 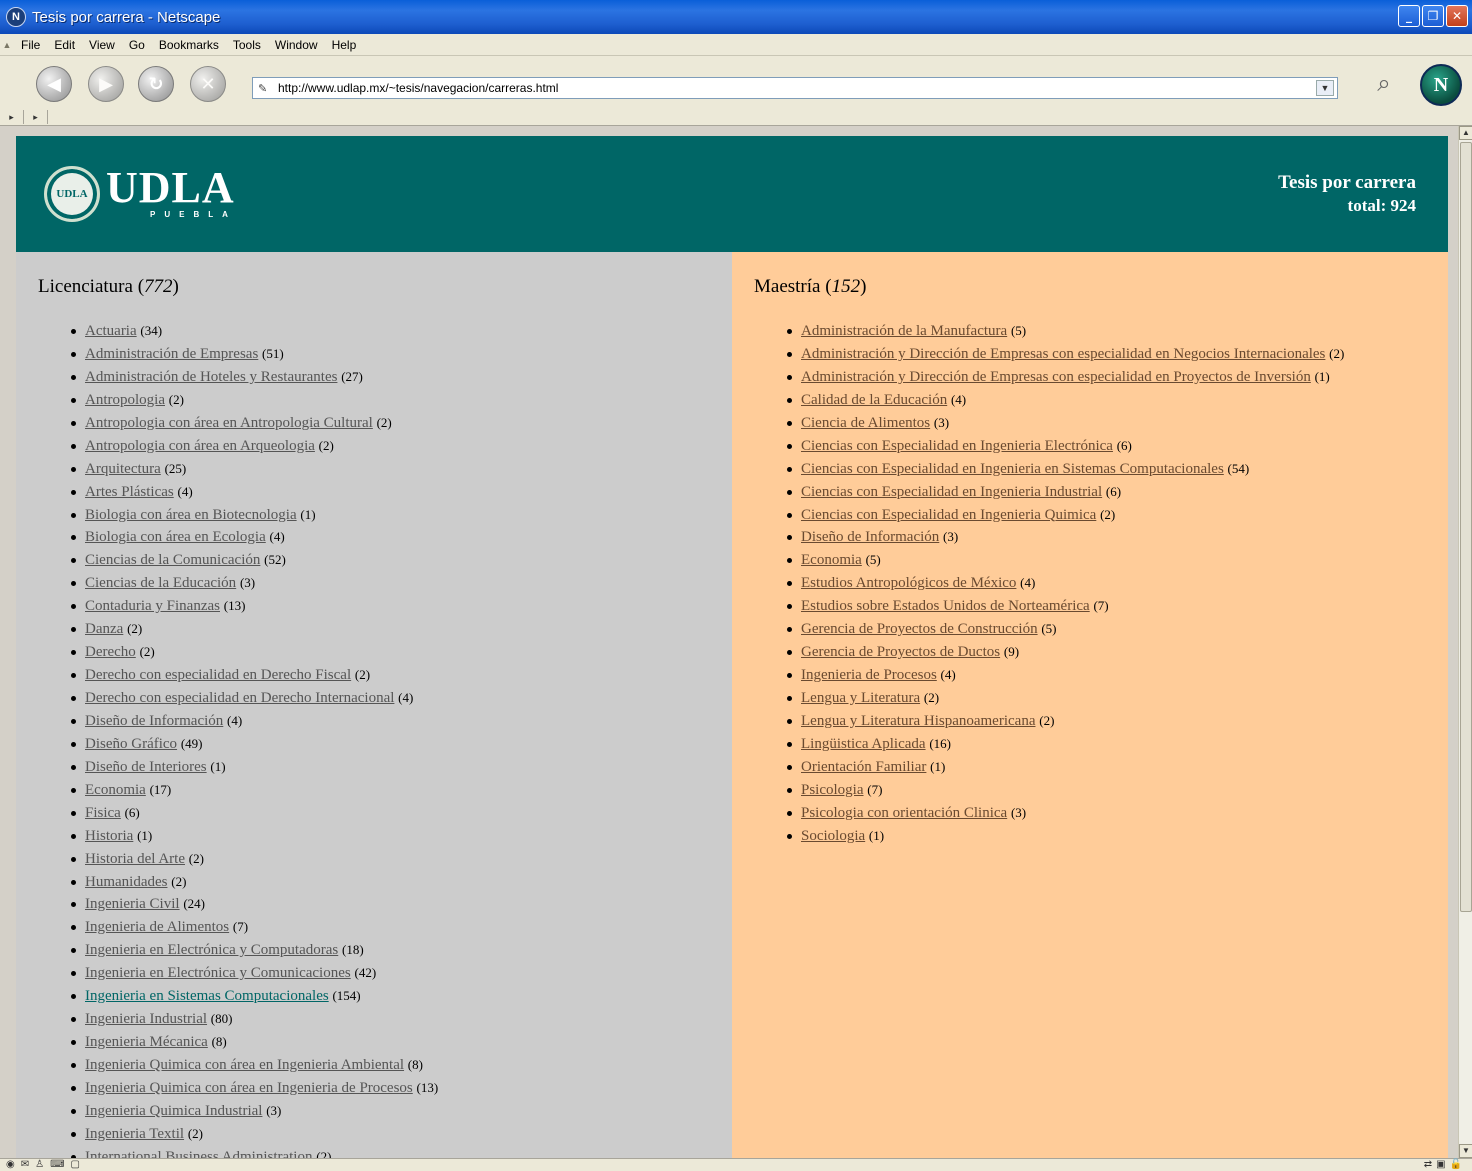 I want to click on search-button: ⌕, so click(x=1384, y=84).